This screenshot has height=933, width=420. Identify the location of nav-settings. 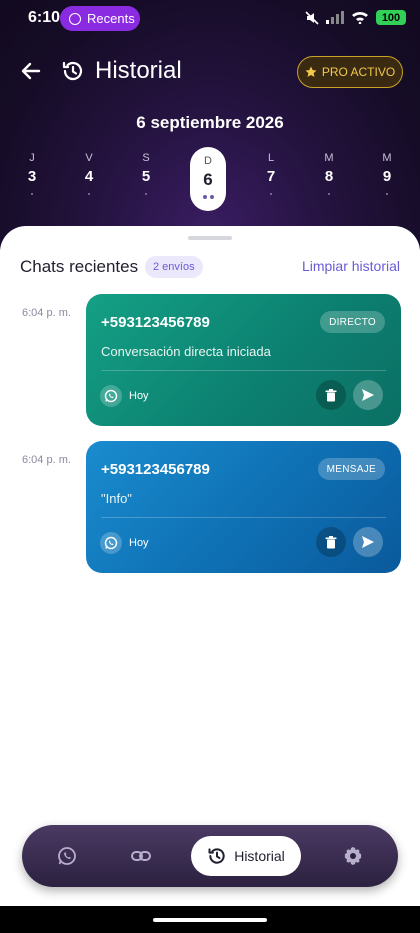
(353, 856).